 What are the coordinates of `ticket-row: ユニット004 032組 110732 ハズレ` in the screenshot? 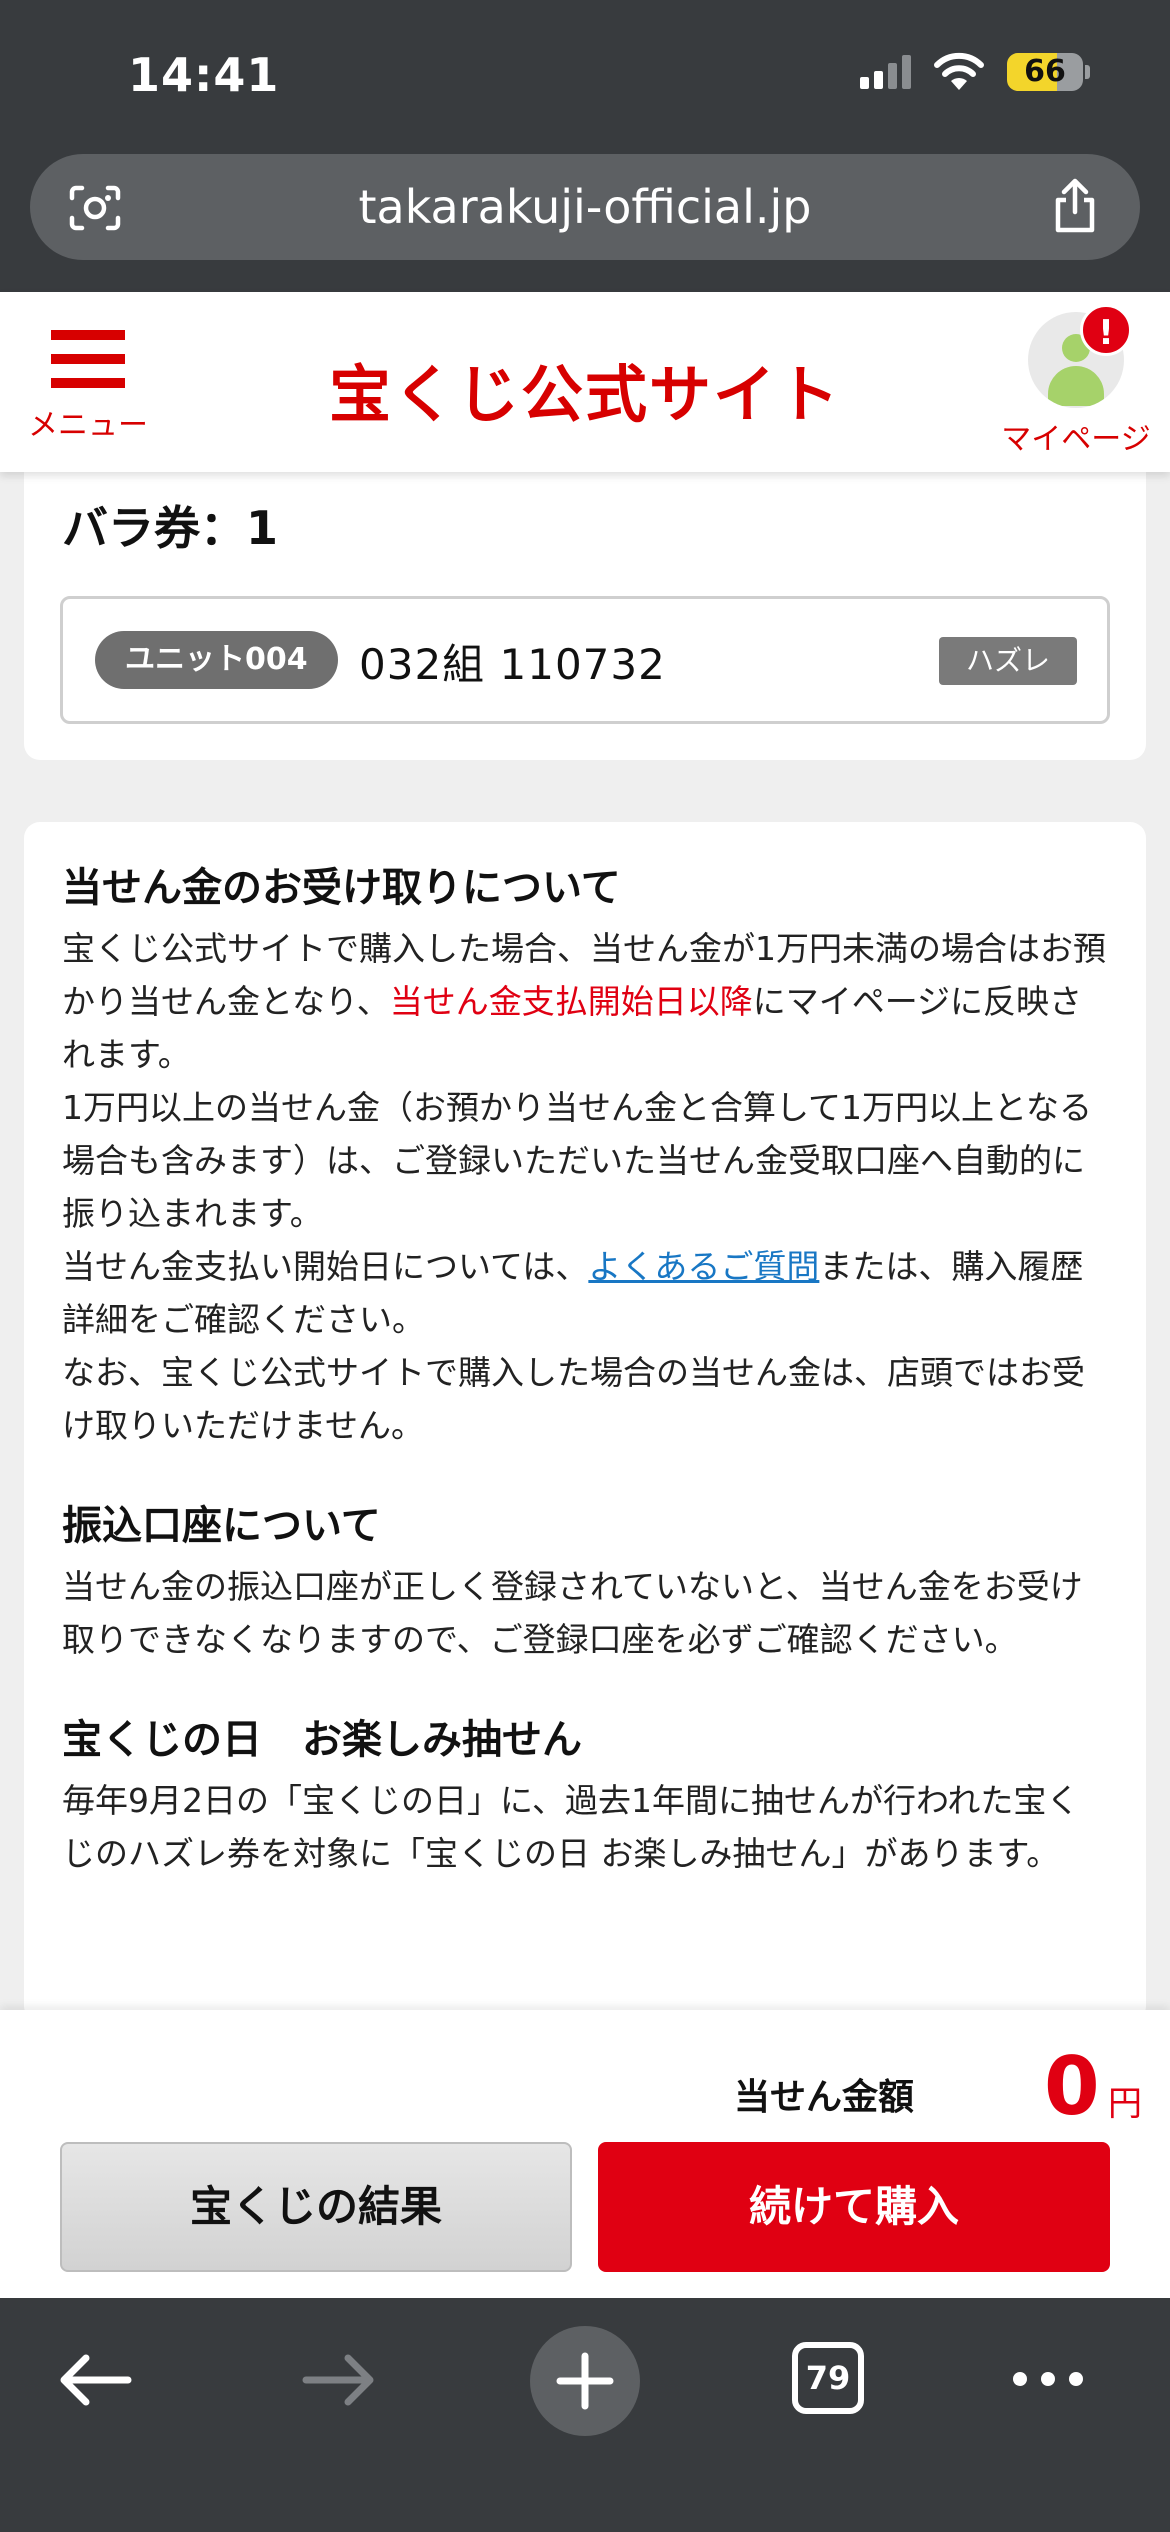 It's located at (585, 660).